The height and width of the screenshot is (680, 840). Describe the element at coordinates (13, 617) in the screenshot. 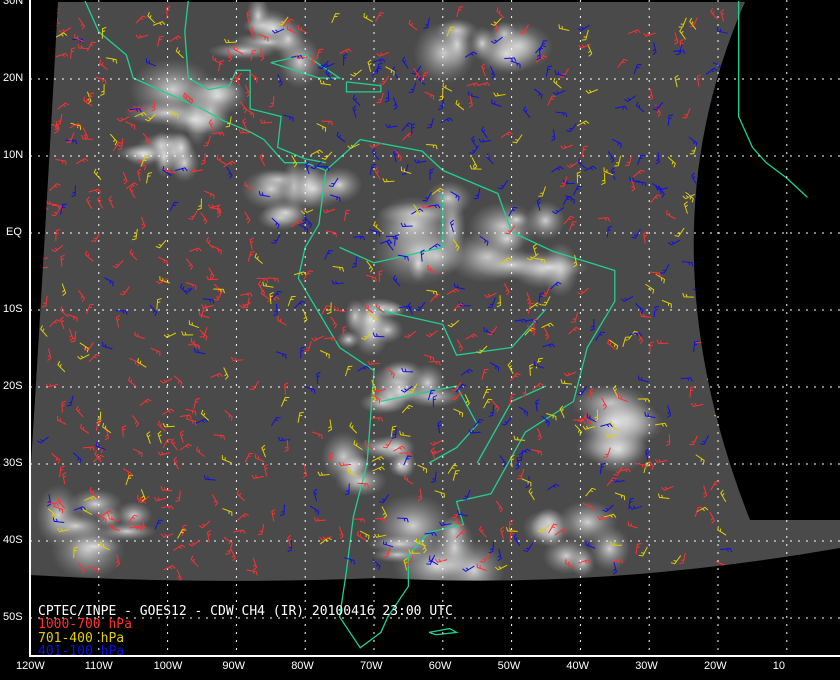

I see `lat-label: 50S` at that location.